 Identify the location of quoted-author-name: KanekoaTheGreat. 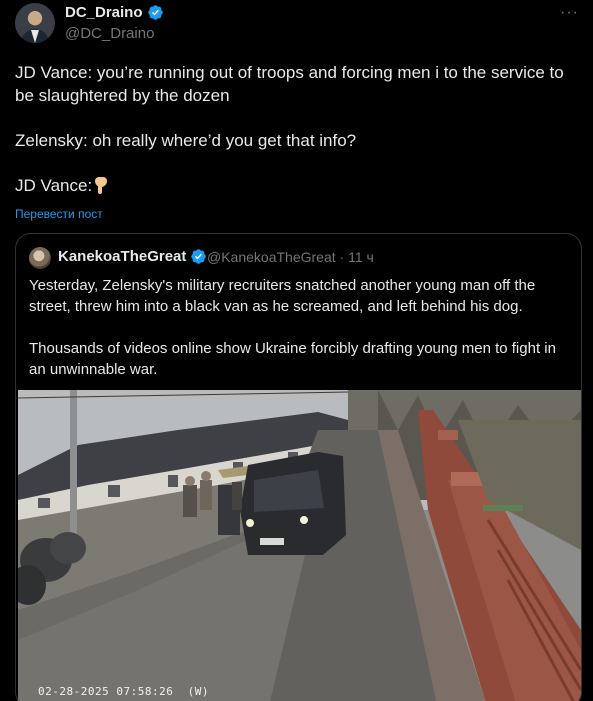
(122, 256).